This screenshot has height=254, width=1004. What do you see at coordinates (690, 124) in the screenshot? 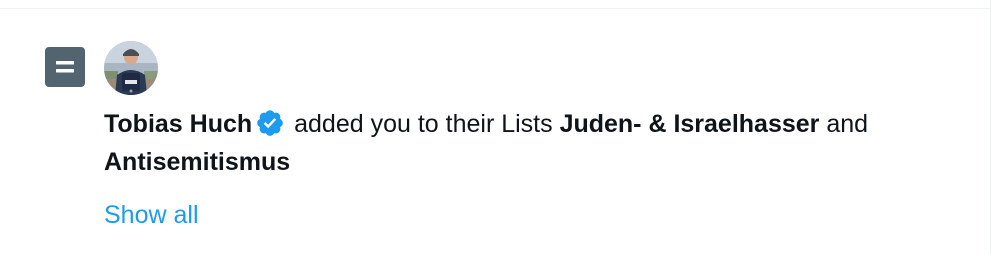
I see `list-name-one: Juden- & Israelhasser` at bounding box center [690, 124].